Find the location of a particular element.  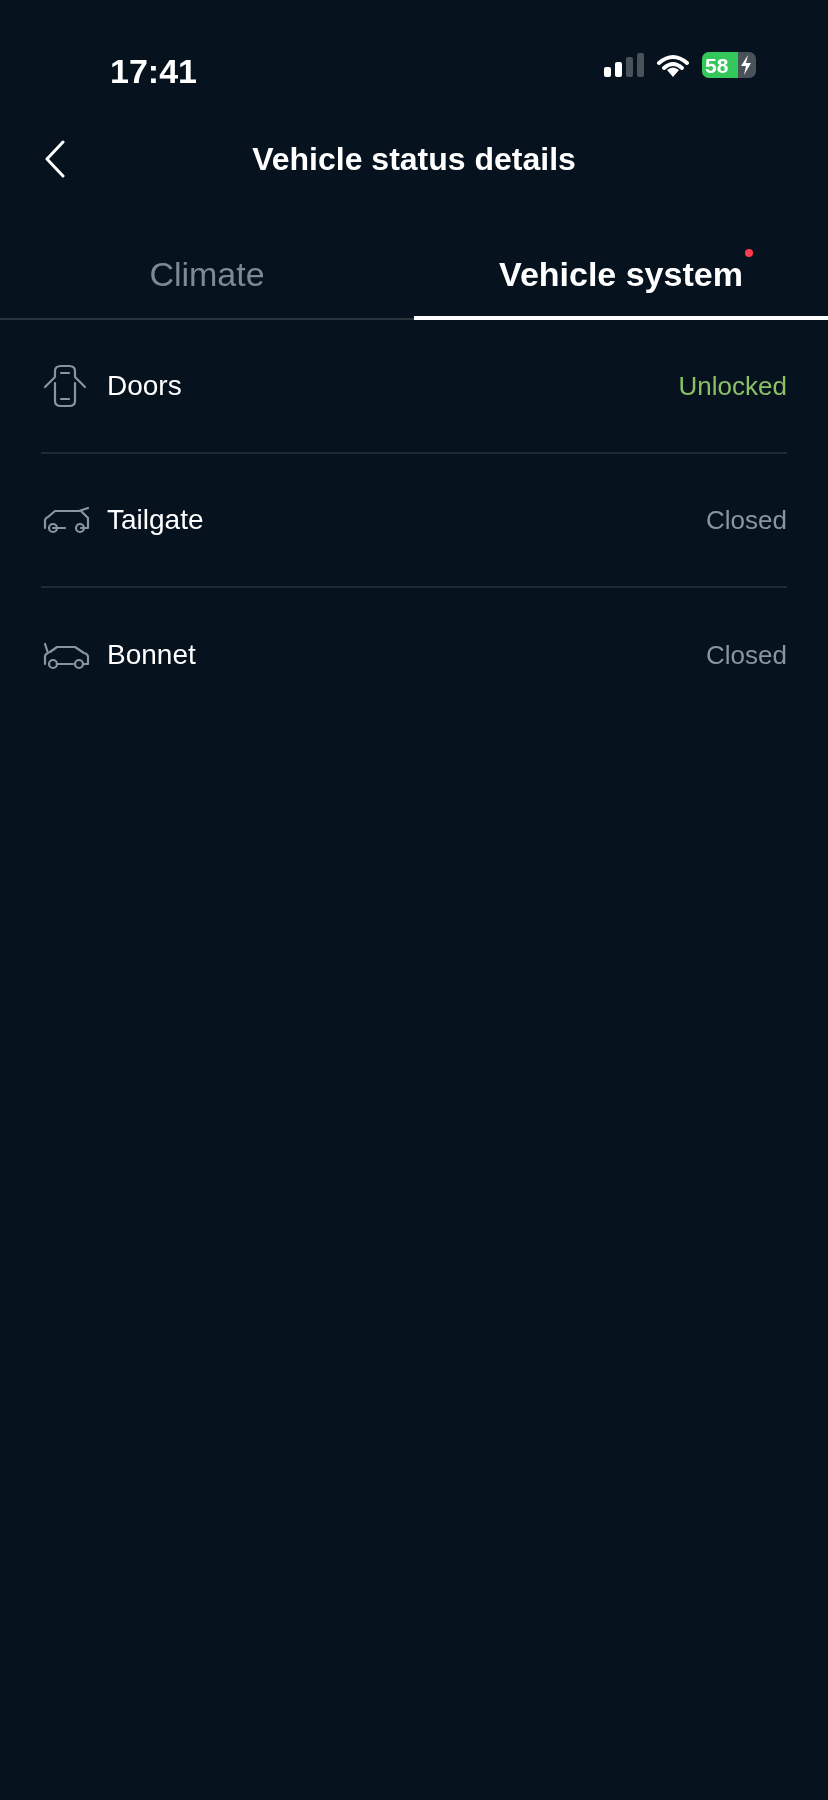

page-title: Vehicle status details is located at coordinates (414, 159).